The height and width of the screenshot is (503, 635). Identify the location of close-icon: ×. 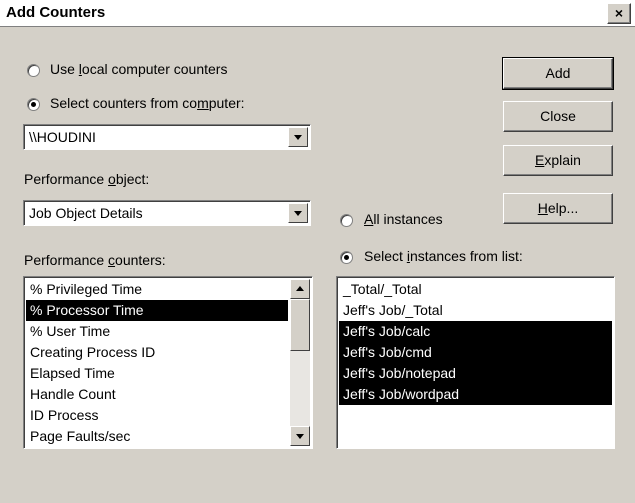
(619, 13).